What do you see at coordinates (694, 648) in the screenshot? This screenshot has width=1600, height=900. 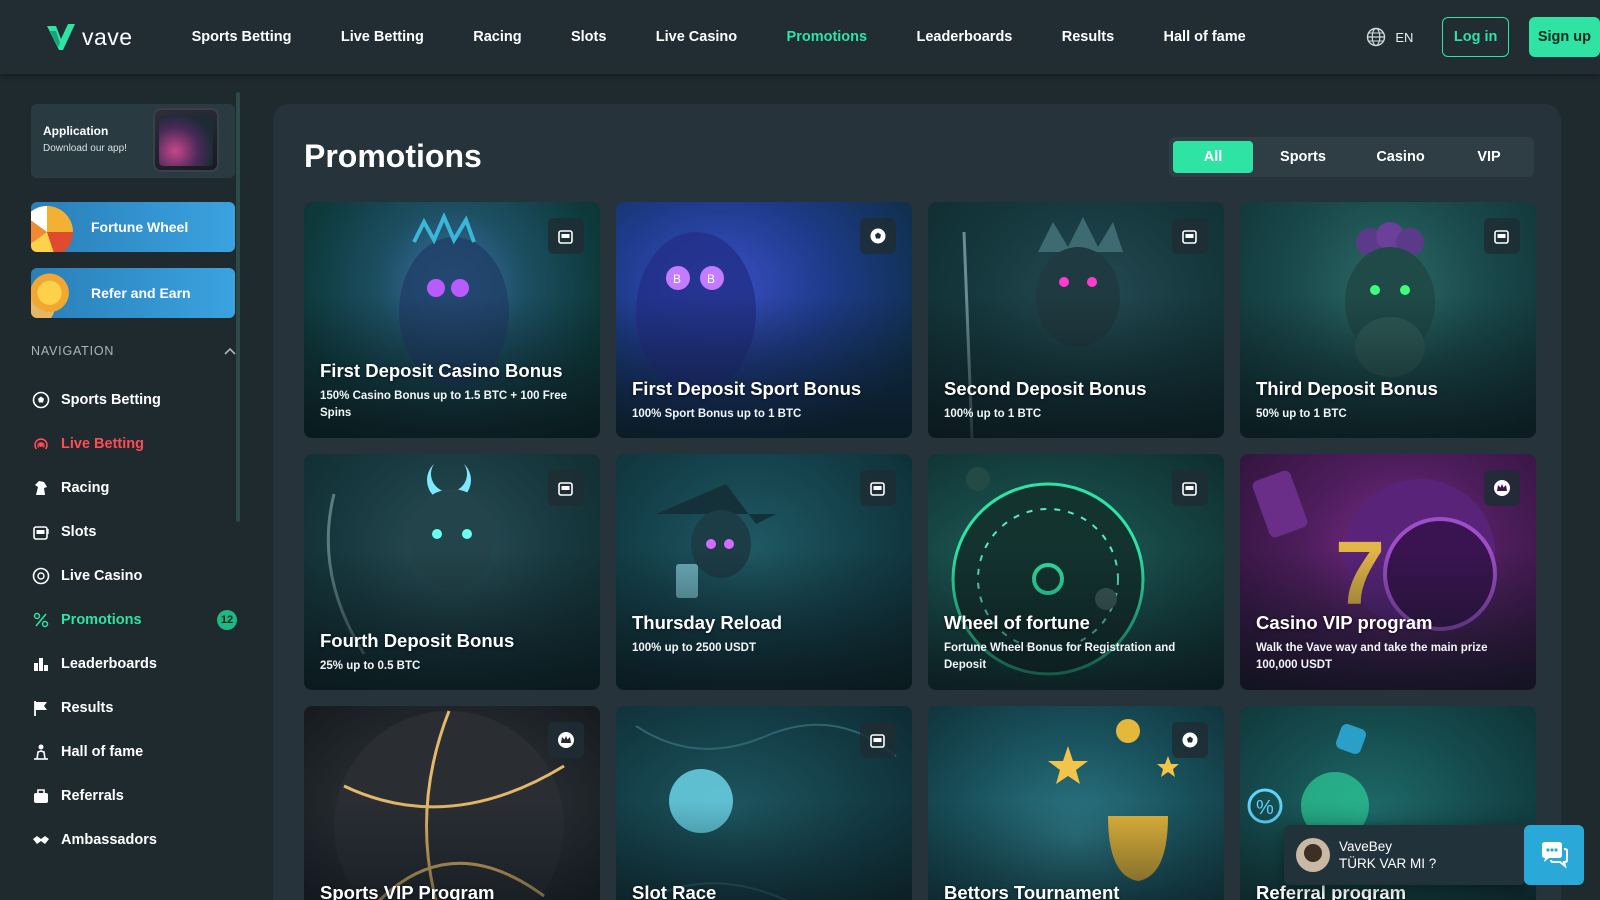 I see `promo-card-description: 100% up to 2500 USDT` at bounding box center [694, 648].